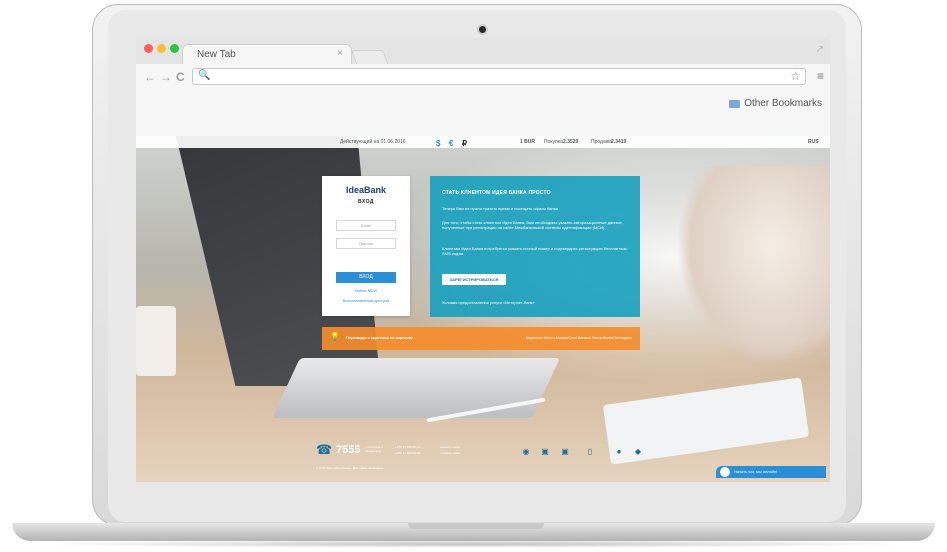 Image resolution: width=947 pixels, height=552 pixels. Describe the element at coordinates (820, 76) in the screenshot. I see `browser-menu-icon: ≡` at that location.